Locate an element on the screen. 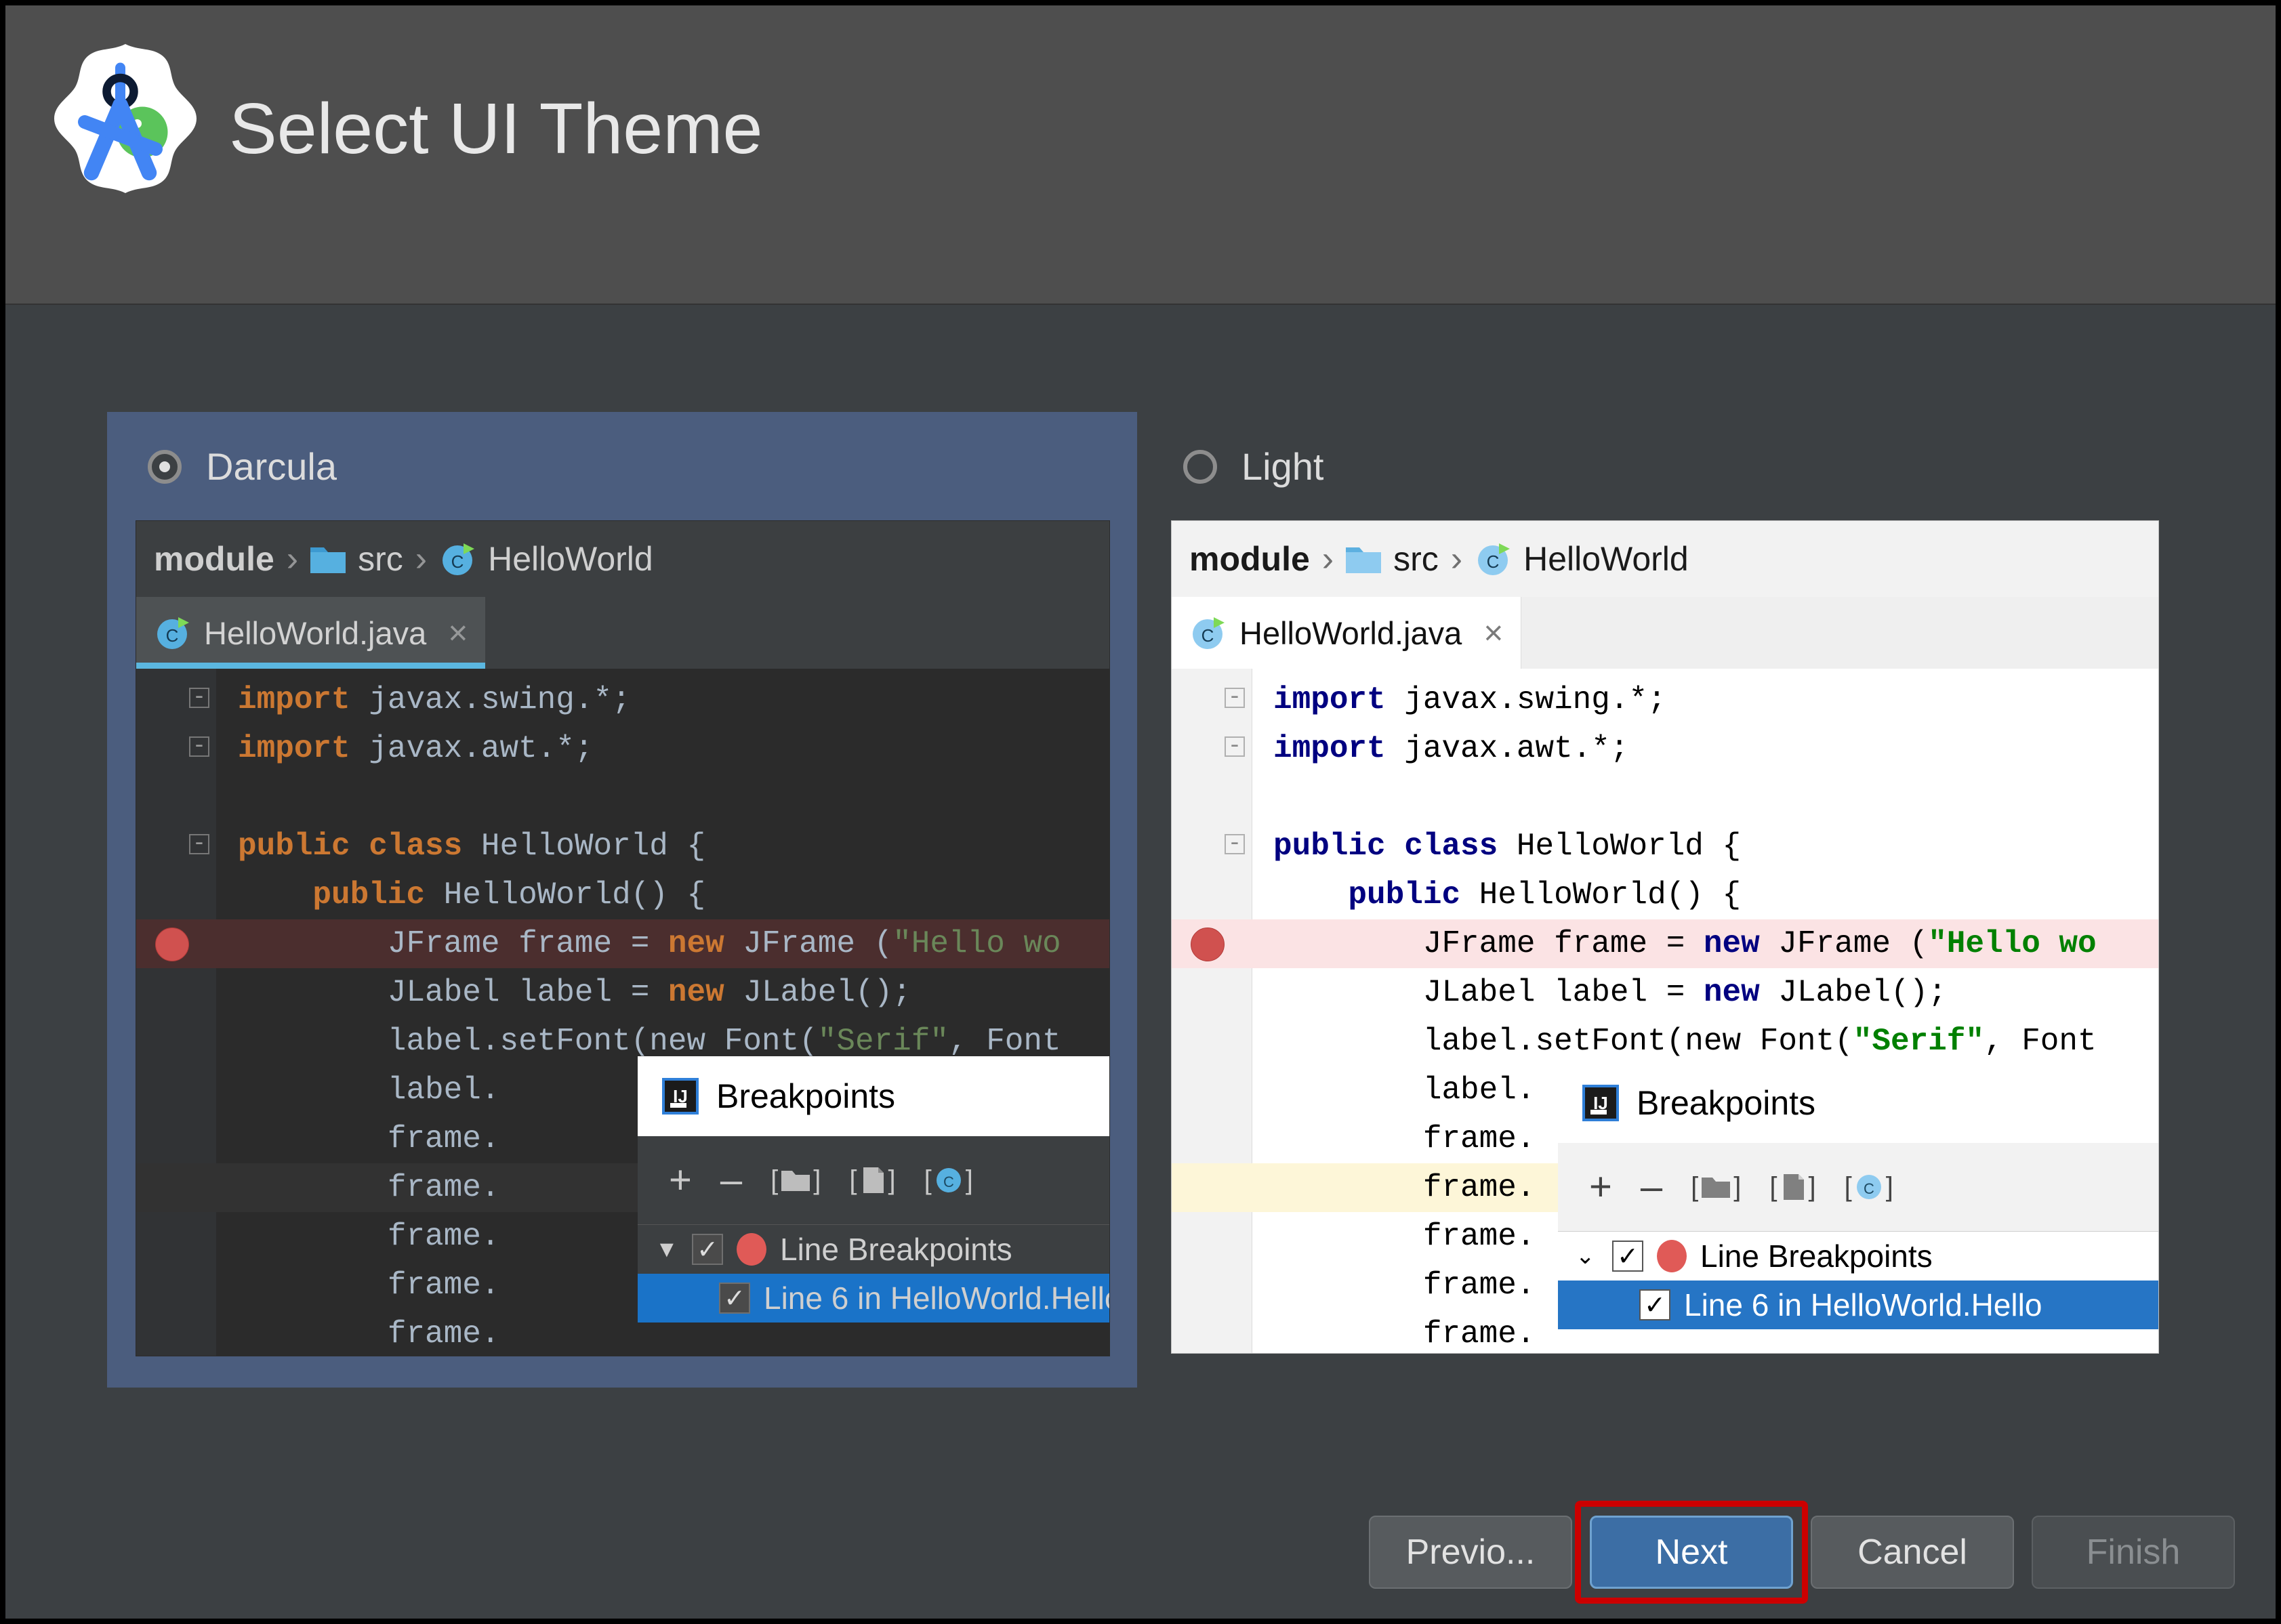 The height and width of the screenshot is (1624, 2281). code-token: public class is located at coordinates (1385, 846).